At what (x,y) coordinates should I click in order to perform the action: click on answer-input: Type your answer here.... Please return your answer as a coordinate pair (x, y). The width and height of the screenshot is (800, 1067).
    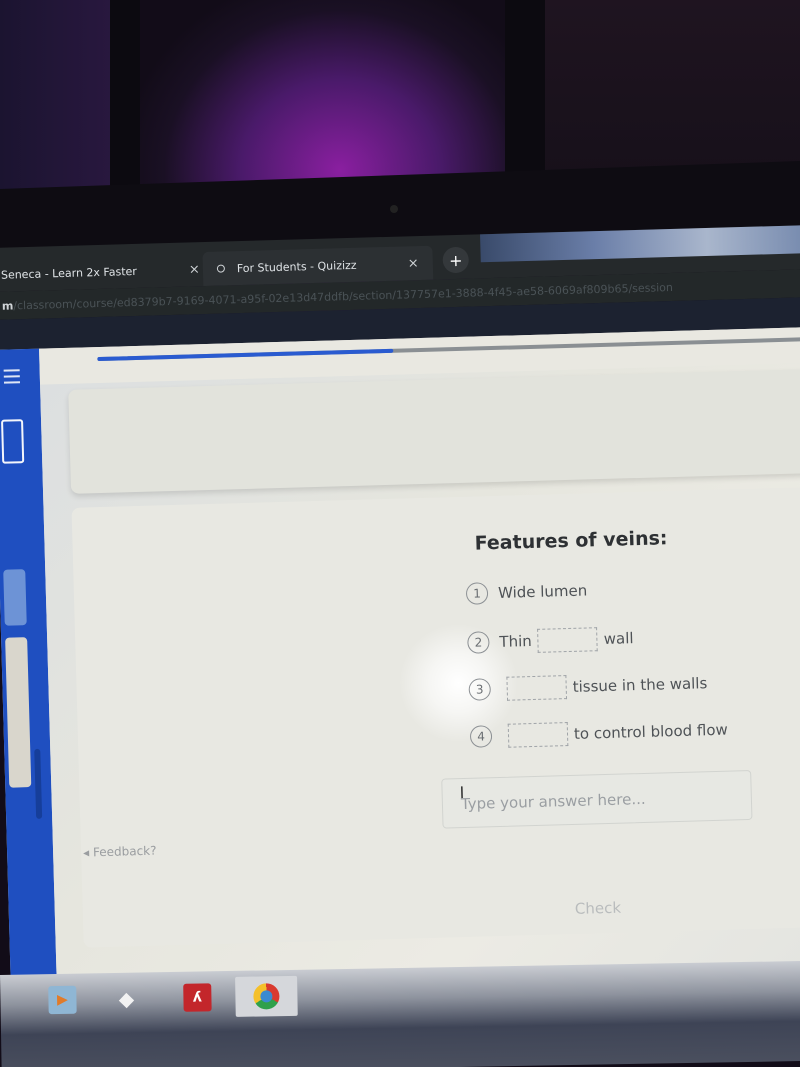
    Looking at the image, I should click on (597, 799).